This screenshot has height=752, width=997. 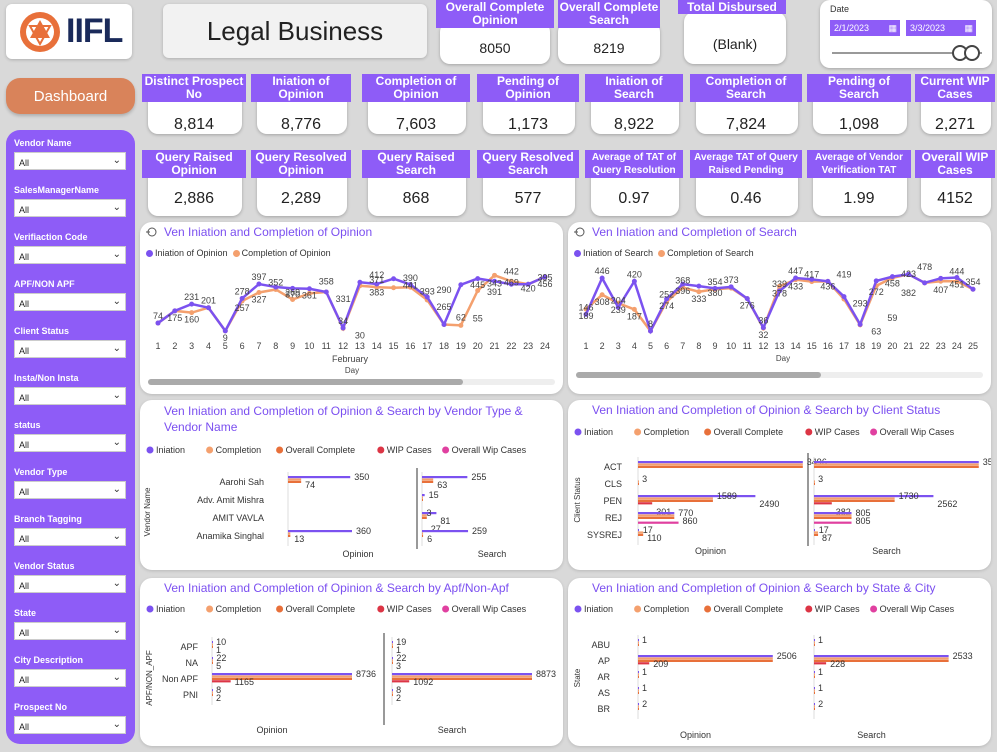 What do you see at coordinates (511, 282) in the screenshot?
I see `data-label: 469` at bounding box center [511, 282].